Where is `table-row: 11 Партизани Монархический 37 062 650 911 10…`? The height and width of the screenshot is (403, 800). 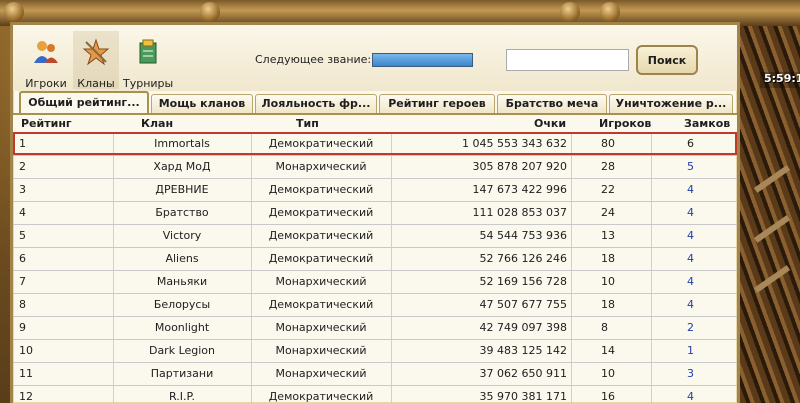 table-row: 11 Партизани Монархический 37 062 650 911 10… is located at coordinates (375, 373).